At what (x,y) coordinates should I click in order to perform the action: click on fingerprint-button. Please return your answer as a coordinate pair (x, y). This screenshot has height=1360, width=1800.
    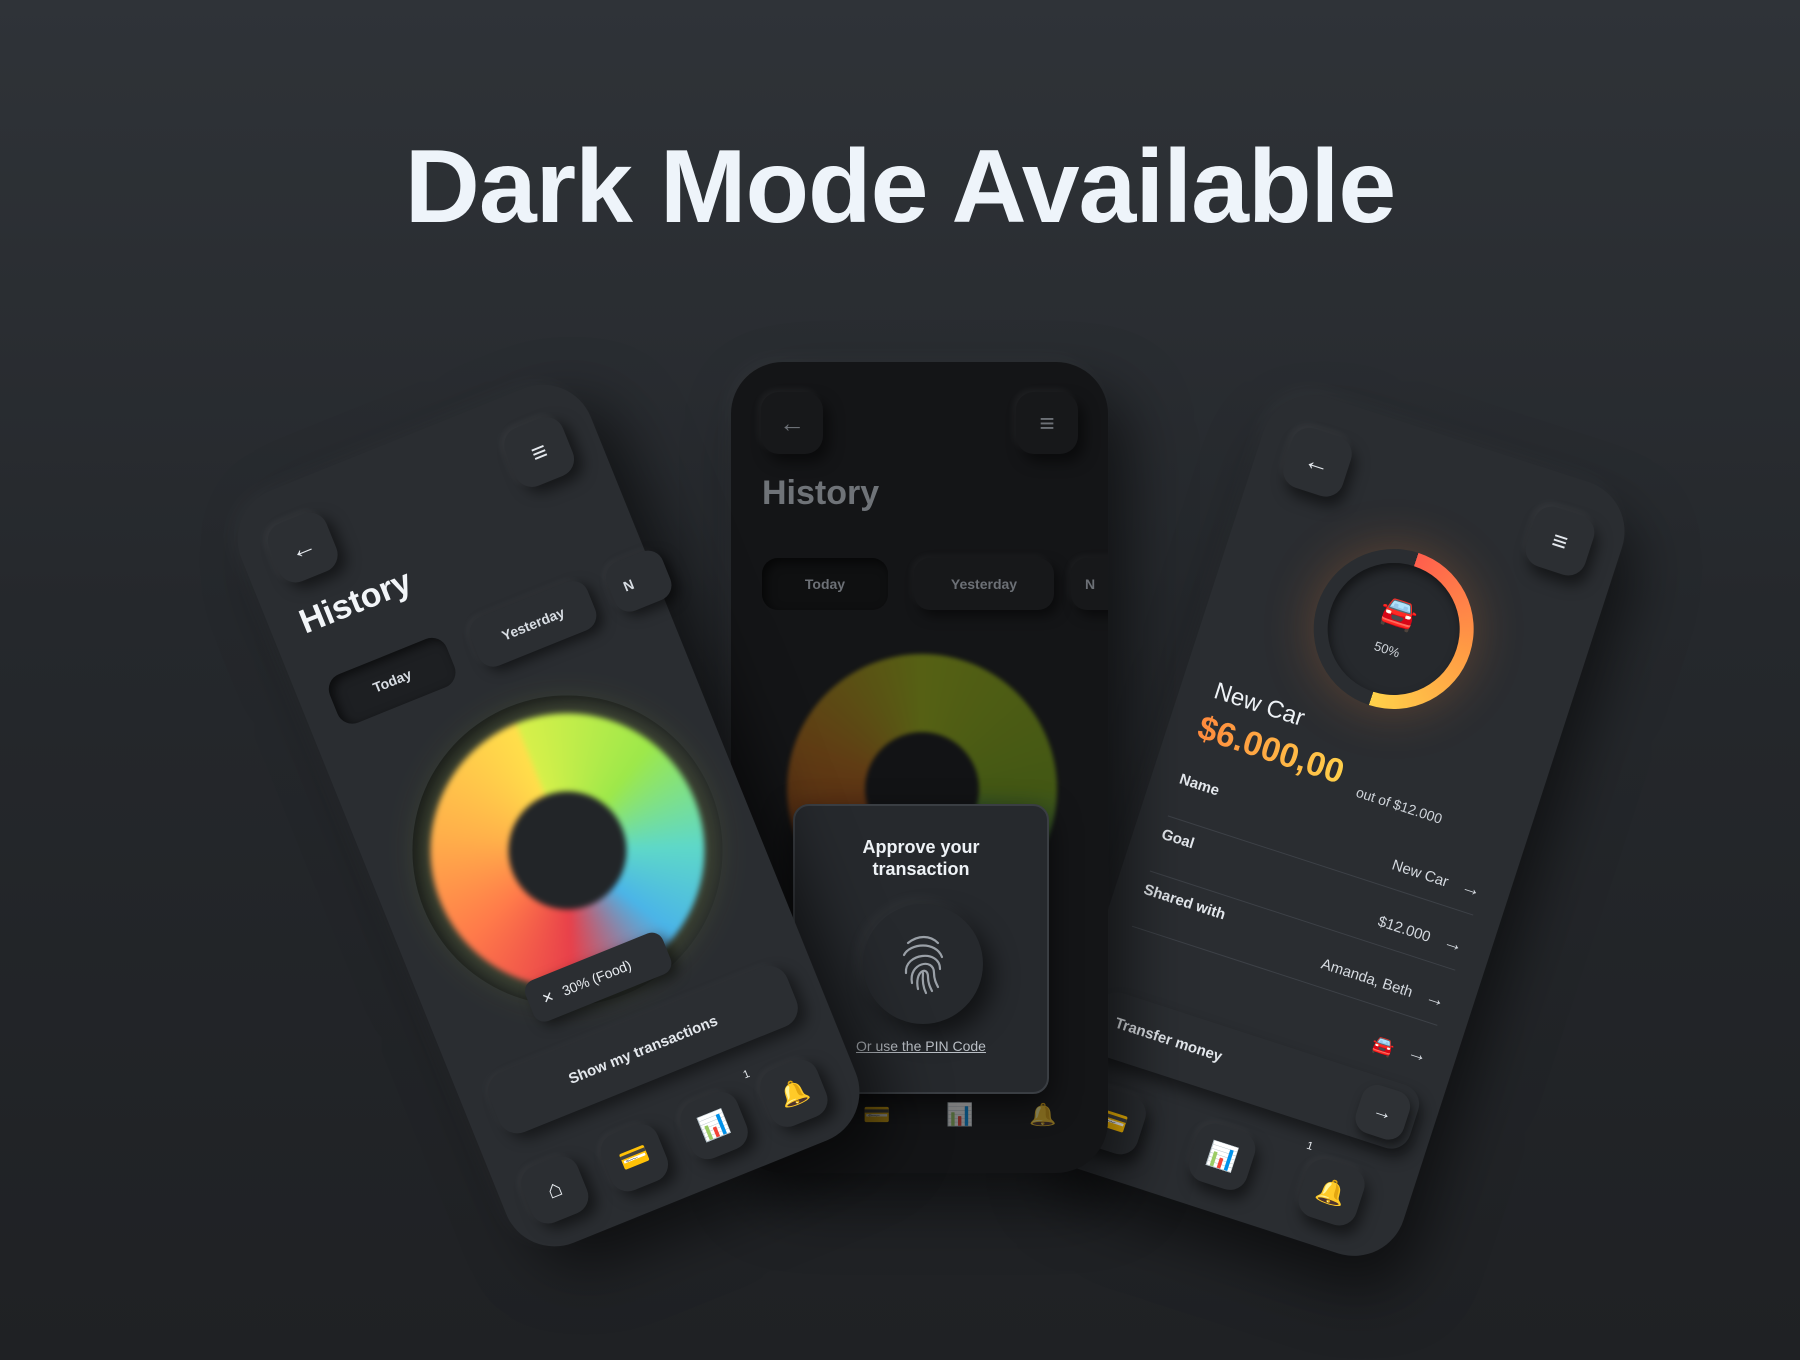
    Looking at the image, I should click on (923, 964).